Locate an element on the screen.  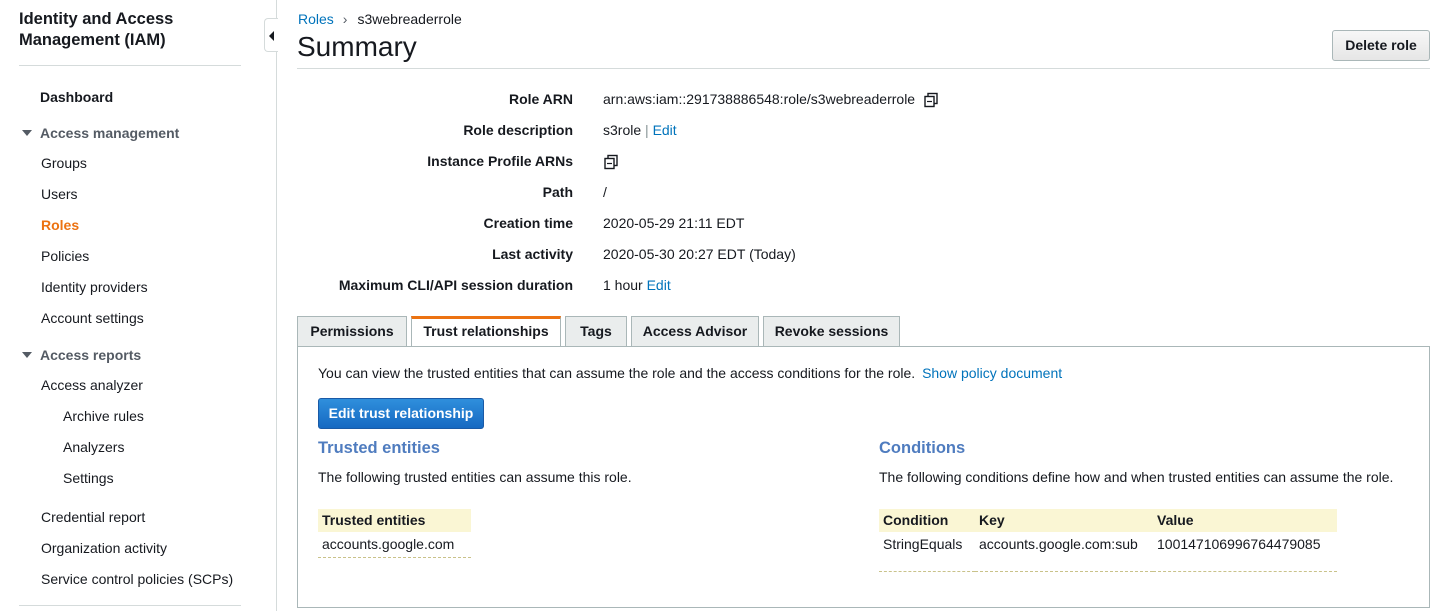
column-header: Key is located at coordinates (1064, 520).